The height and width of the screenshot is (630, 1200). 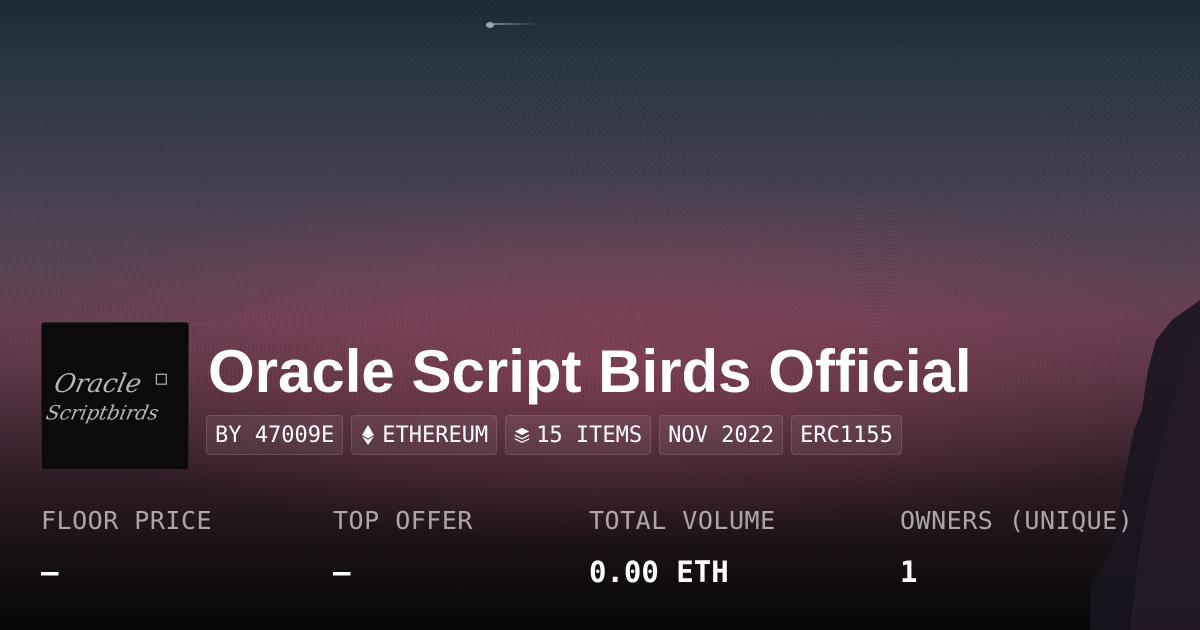 What do you see at coordinates (1017, 520) in the screenshot?
I see `stat-label: OWNERS (UNIQUE)` at bounding box center [1017, 520].